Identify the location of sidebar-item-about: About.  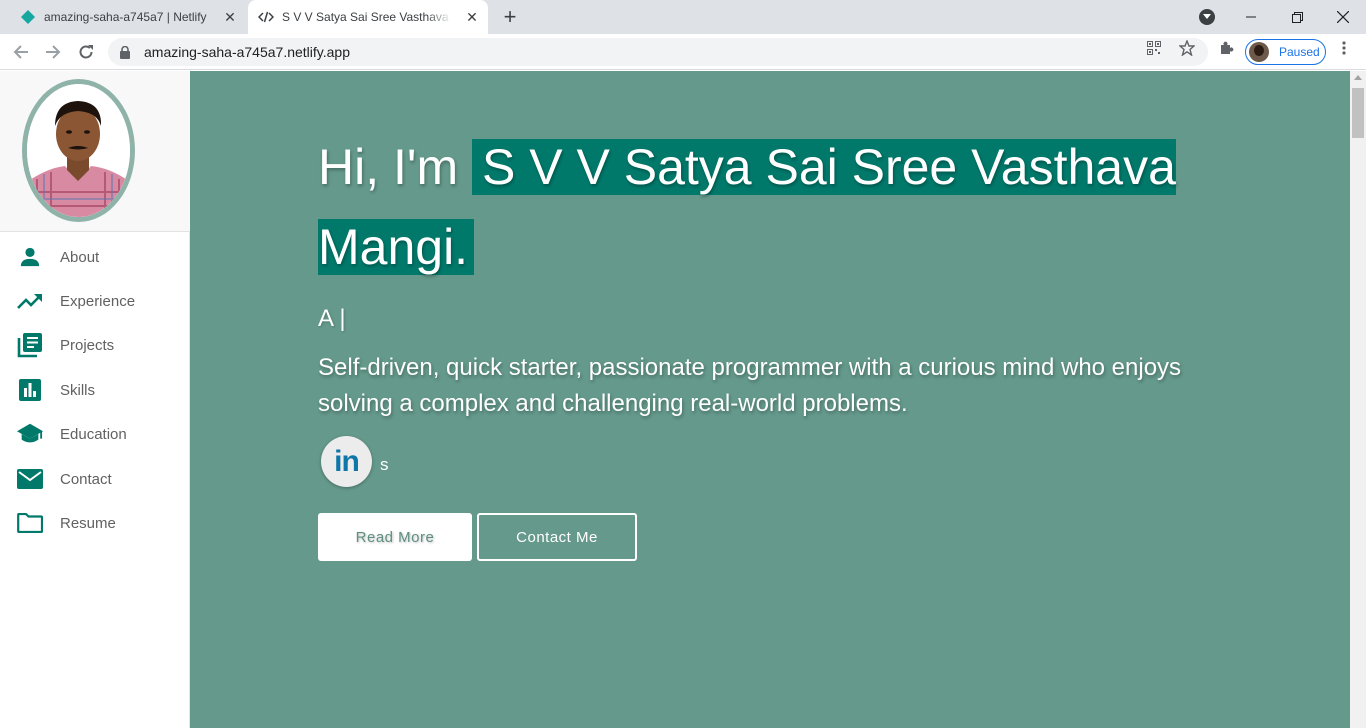
(95, 257).